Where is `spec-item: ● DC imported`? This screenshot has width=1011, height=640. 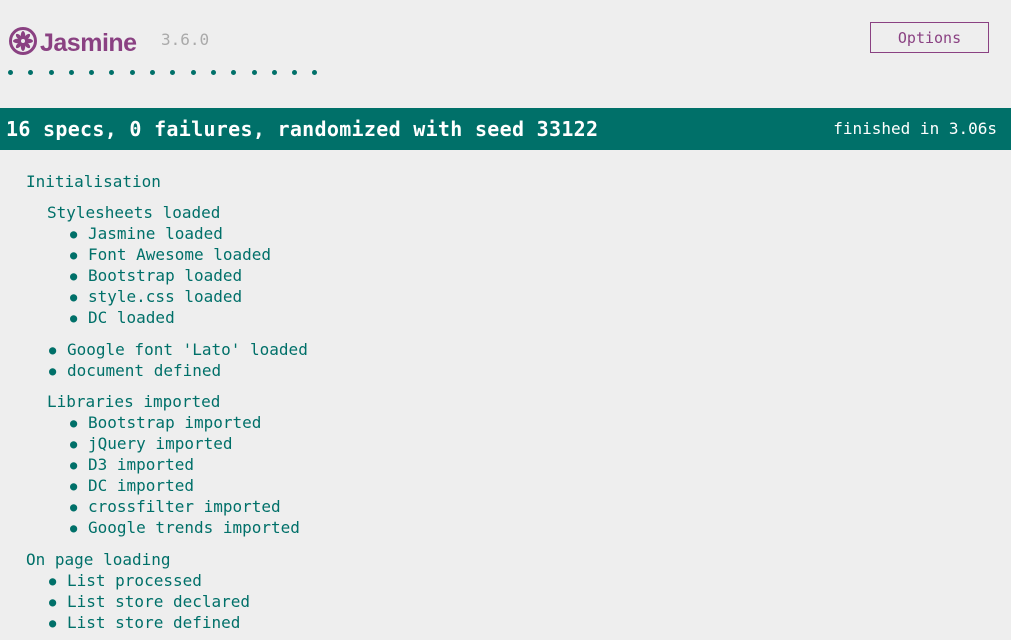
spec-item: ● DC imported is located at coordinates (132, 485).